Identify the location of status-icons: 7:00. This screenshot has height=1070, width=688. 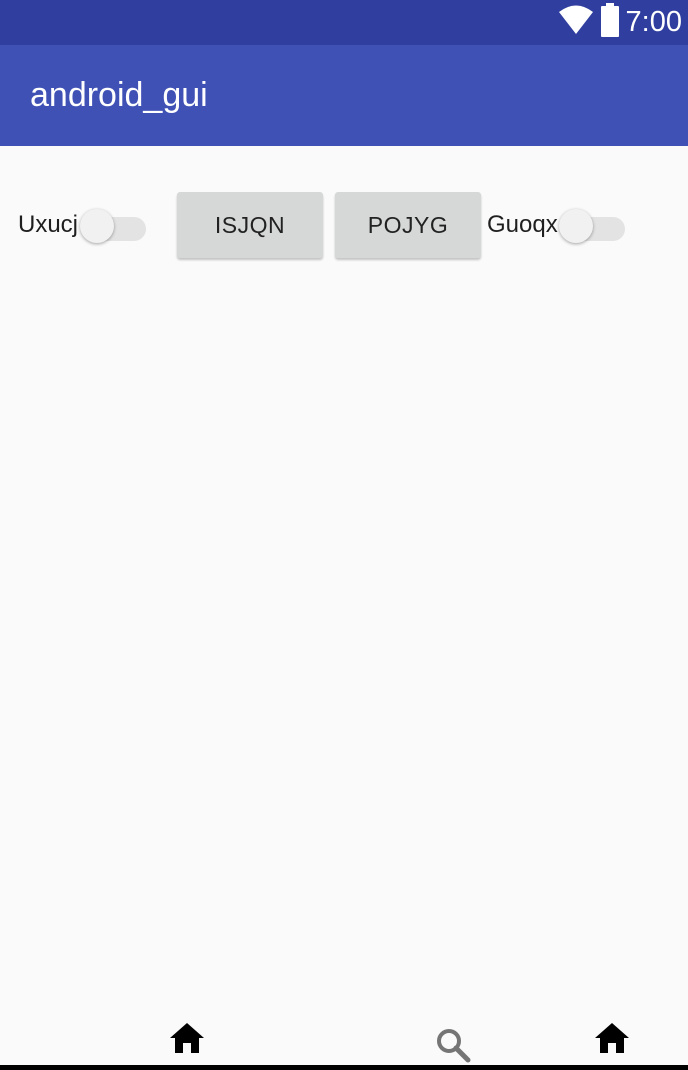
(620, 22).